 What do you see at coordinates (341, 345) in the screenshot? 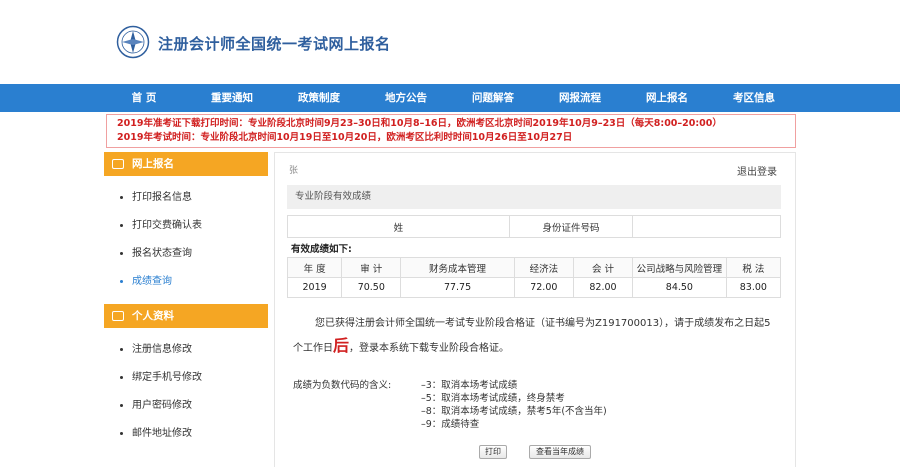
I see `certificate-text-emphasis: 后` at bounding box center [341, 345].